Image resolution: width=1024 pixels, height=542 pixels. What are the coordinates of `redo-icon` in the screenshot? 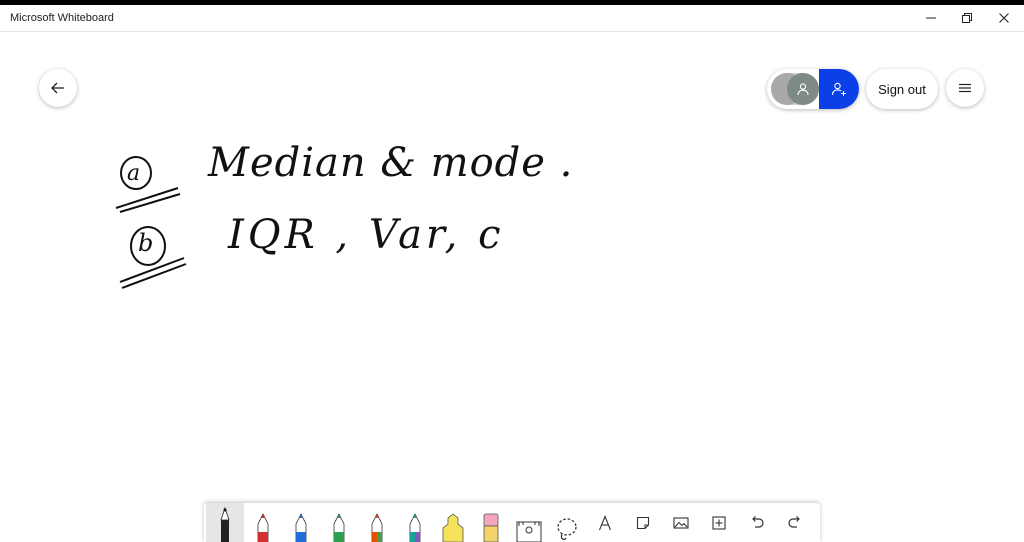 It's located at (794, 521).